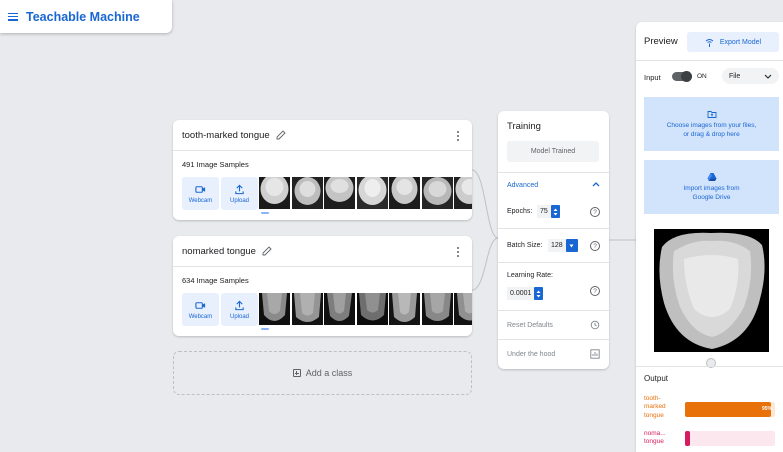 This screenshot has height=452, width=783. Describe the element at coordinates (530, 275) in the screenshot. I see `learning-rate-label: Learning Rate:` at that location.